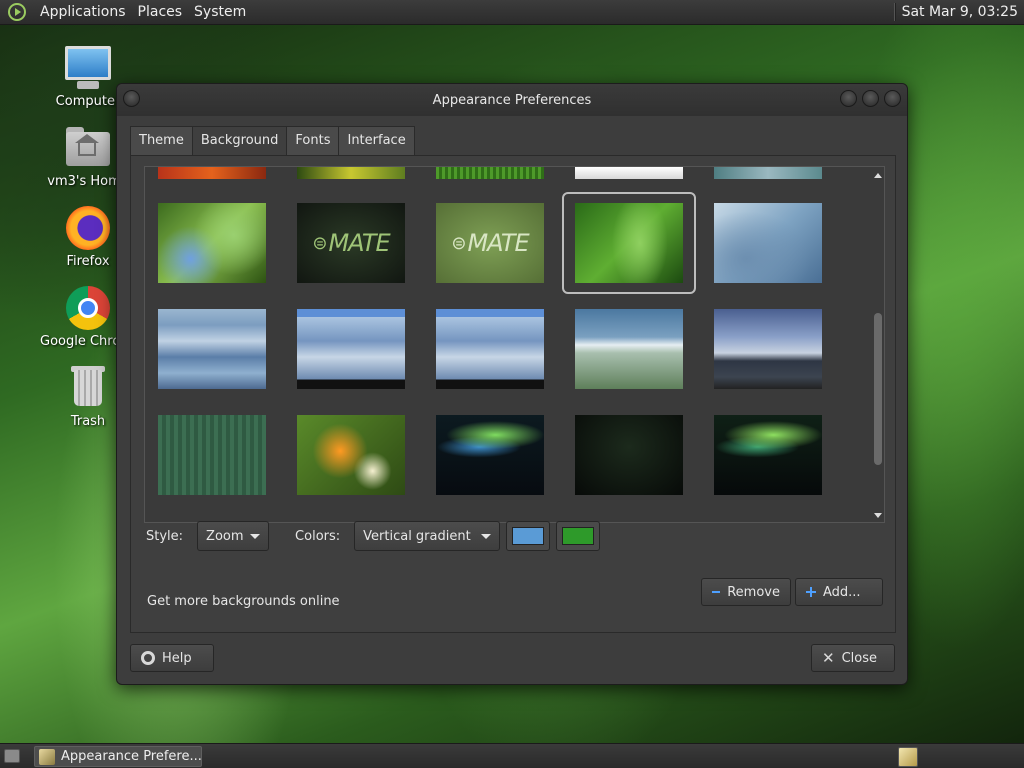  I want to click on background-options-row: Style: Zoom Colors: Vertical gradient, so click(516, 536).